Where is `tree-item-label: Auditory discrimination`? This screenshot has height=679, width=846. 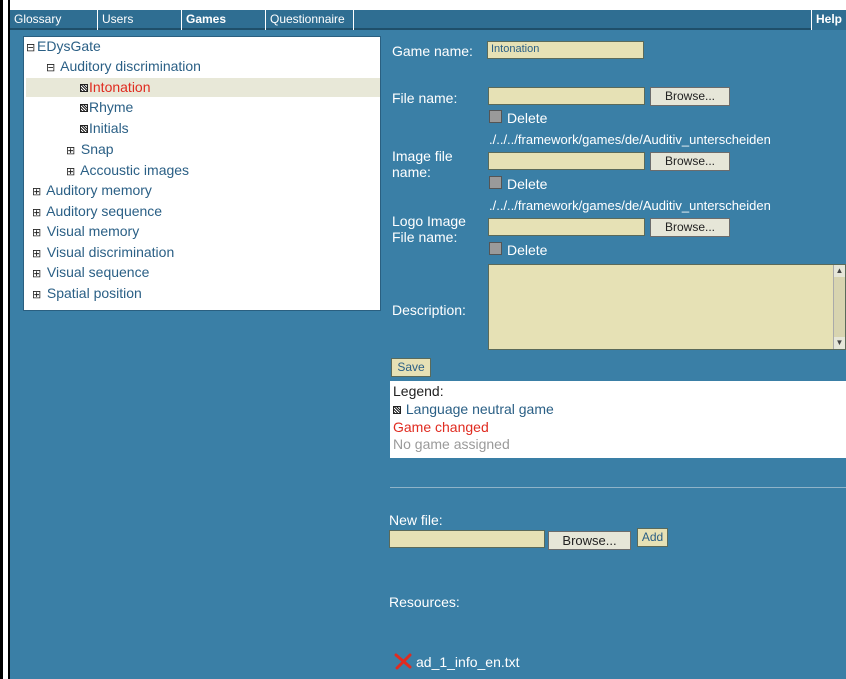 tree-item-label: Auditory discrimination is located at coordinates (130, 66).